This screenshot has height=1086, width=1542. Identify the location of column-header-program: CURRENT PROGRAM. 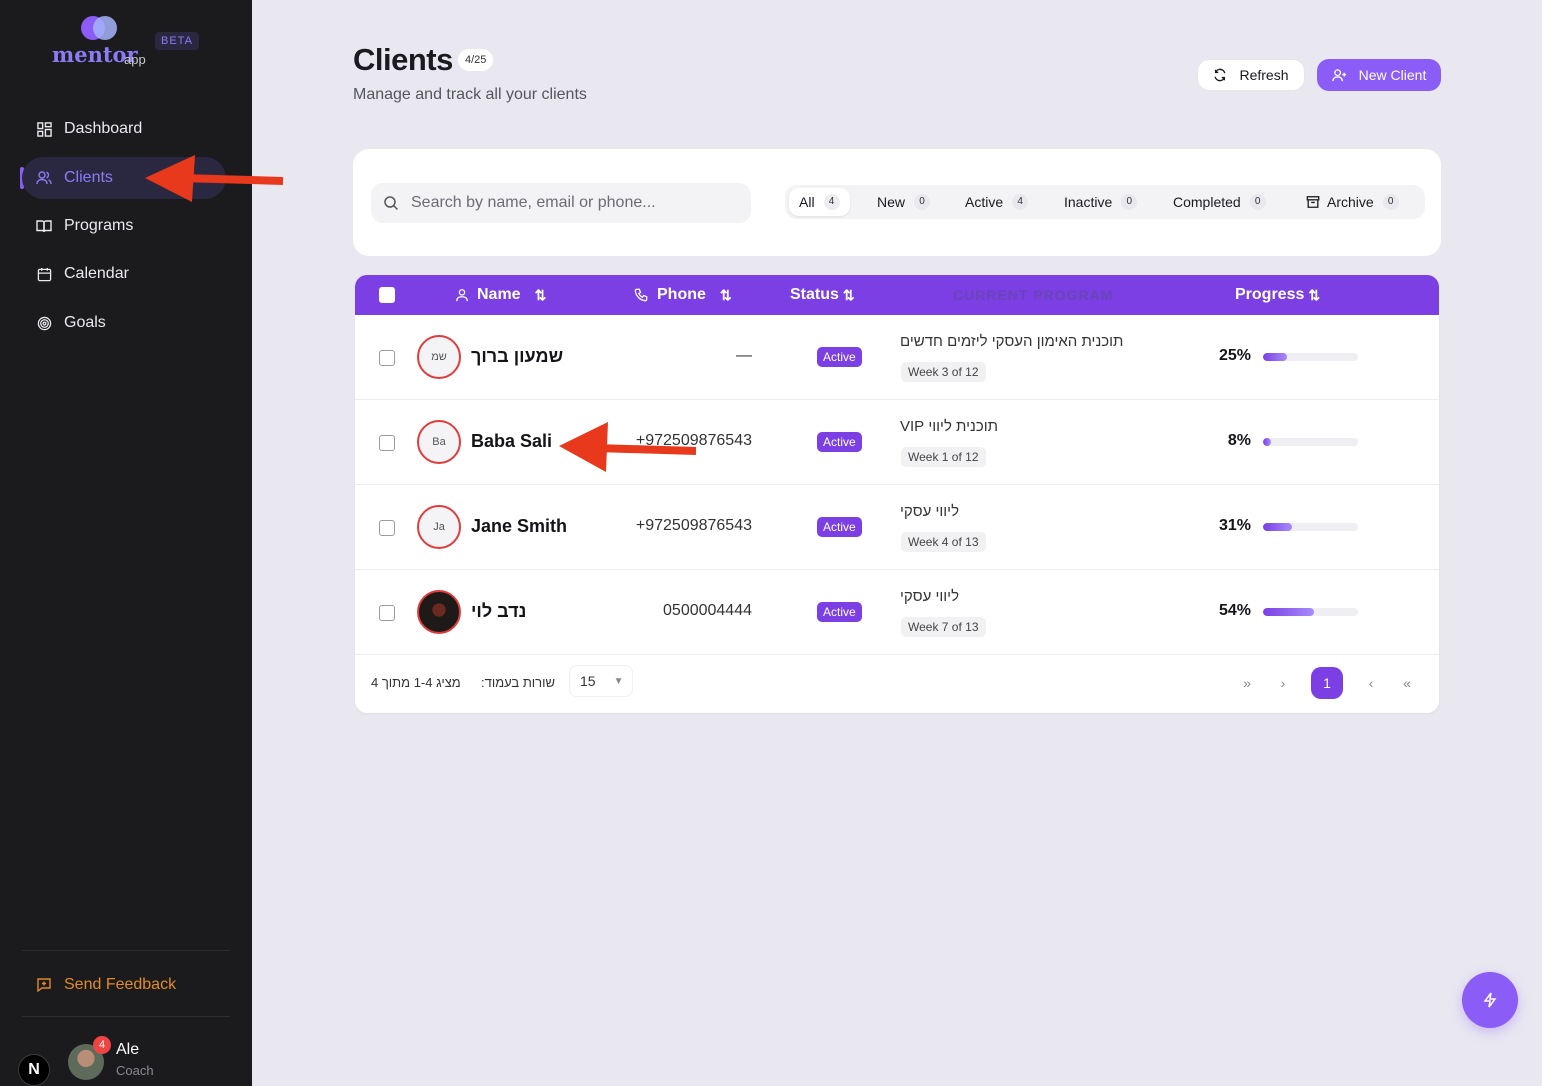
(1033, 295).